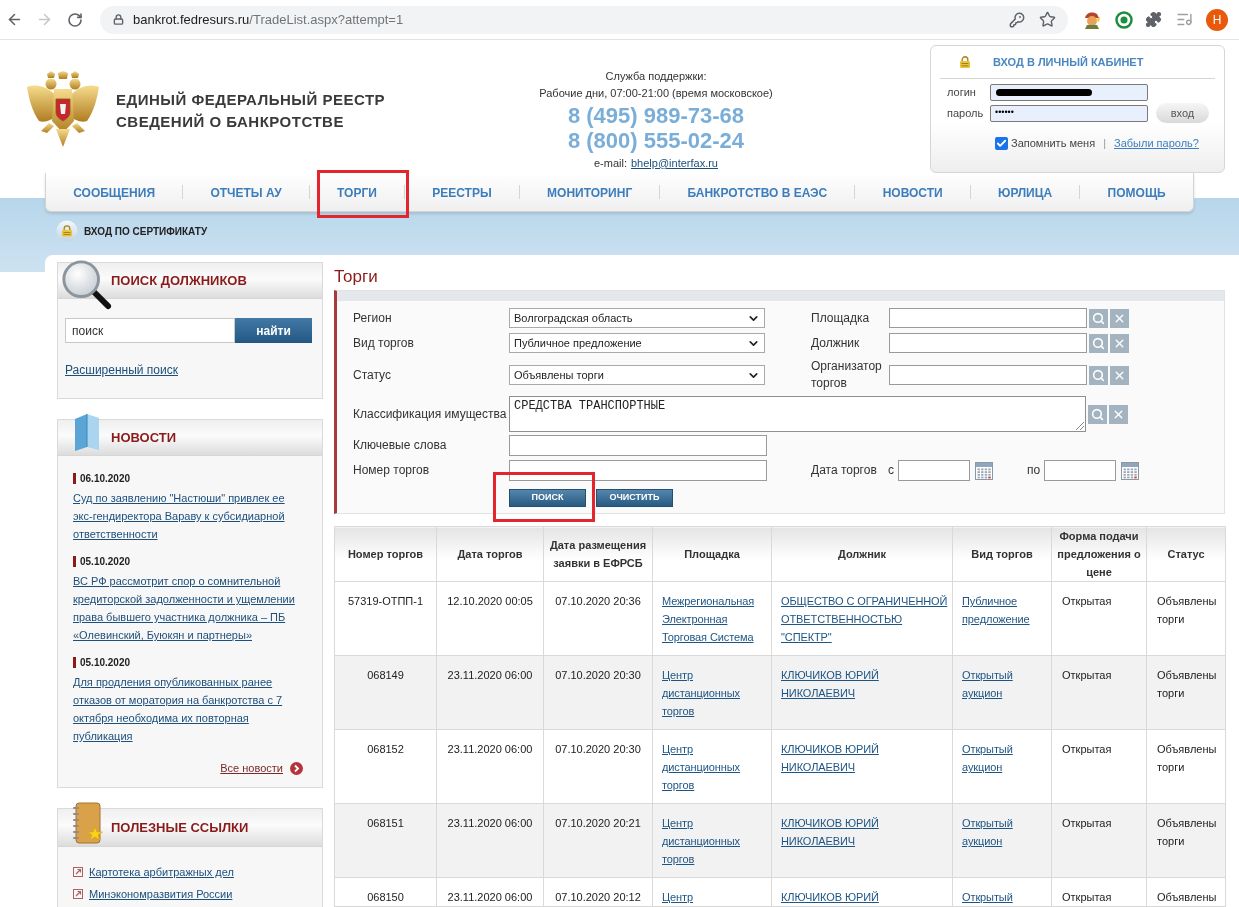 This screenshot has height=907, width=1239. I want to click on all-news-link: Все новости, so click(251, 768).